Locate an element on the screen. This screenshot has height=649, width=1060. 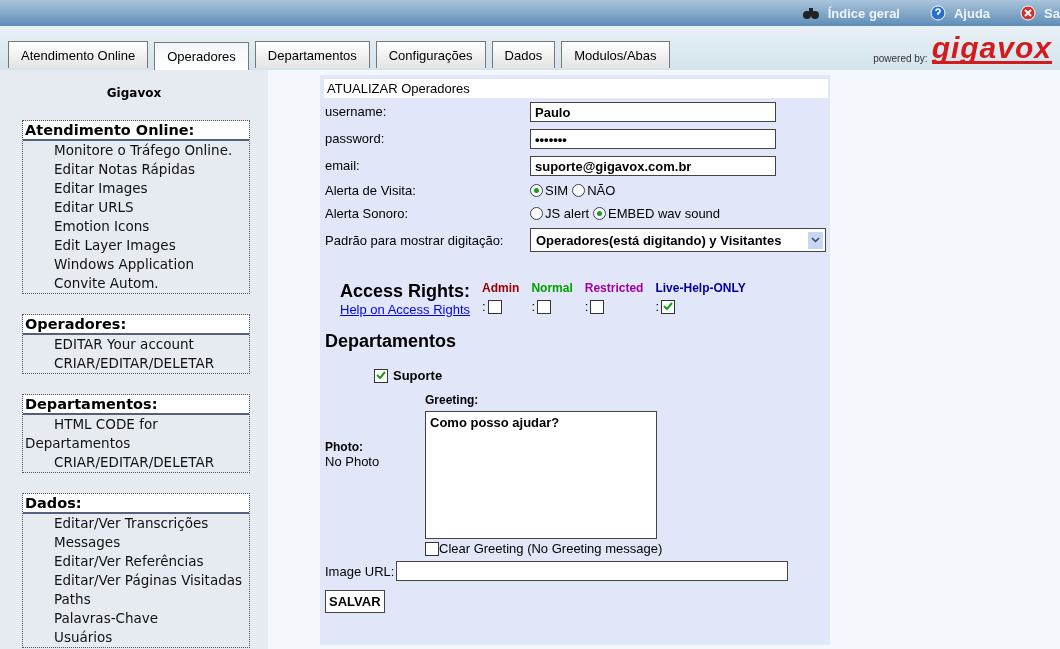
photo-label: Photo: is located at coordinates (344, 447).